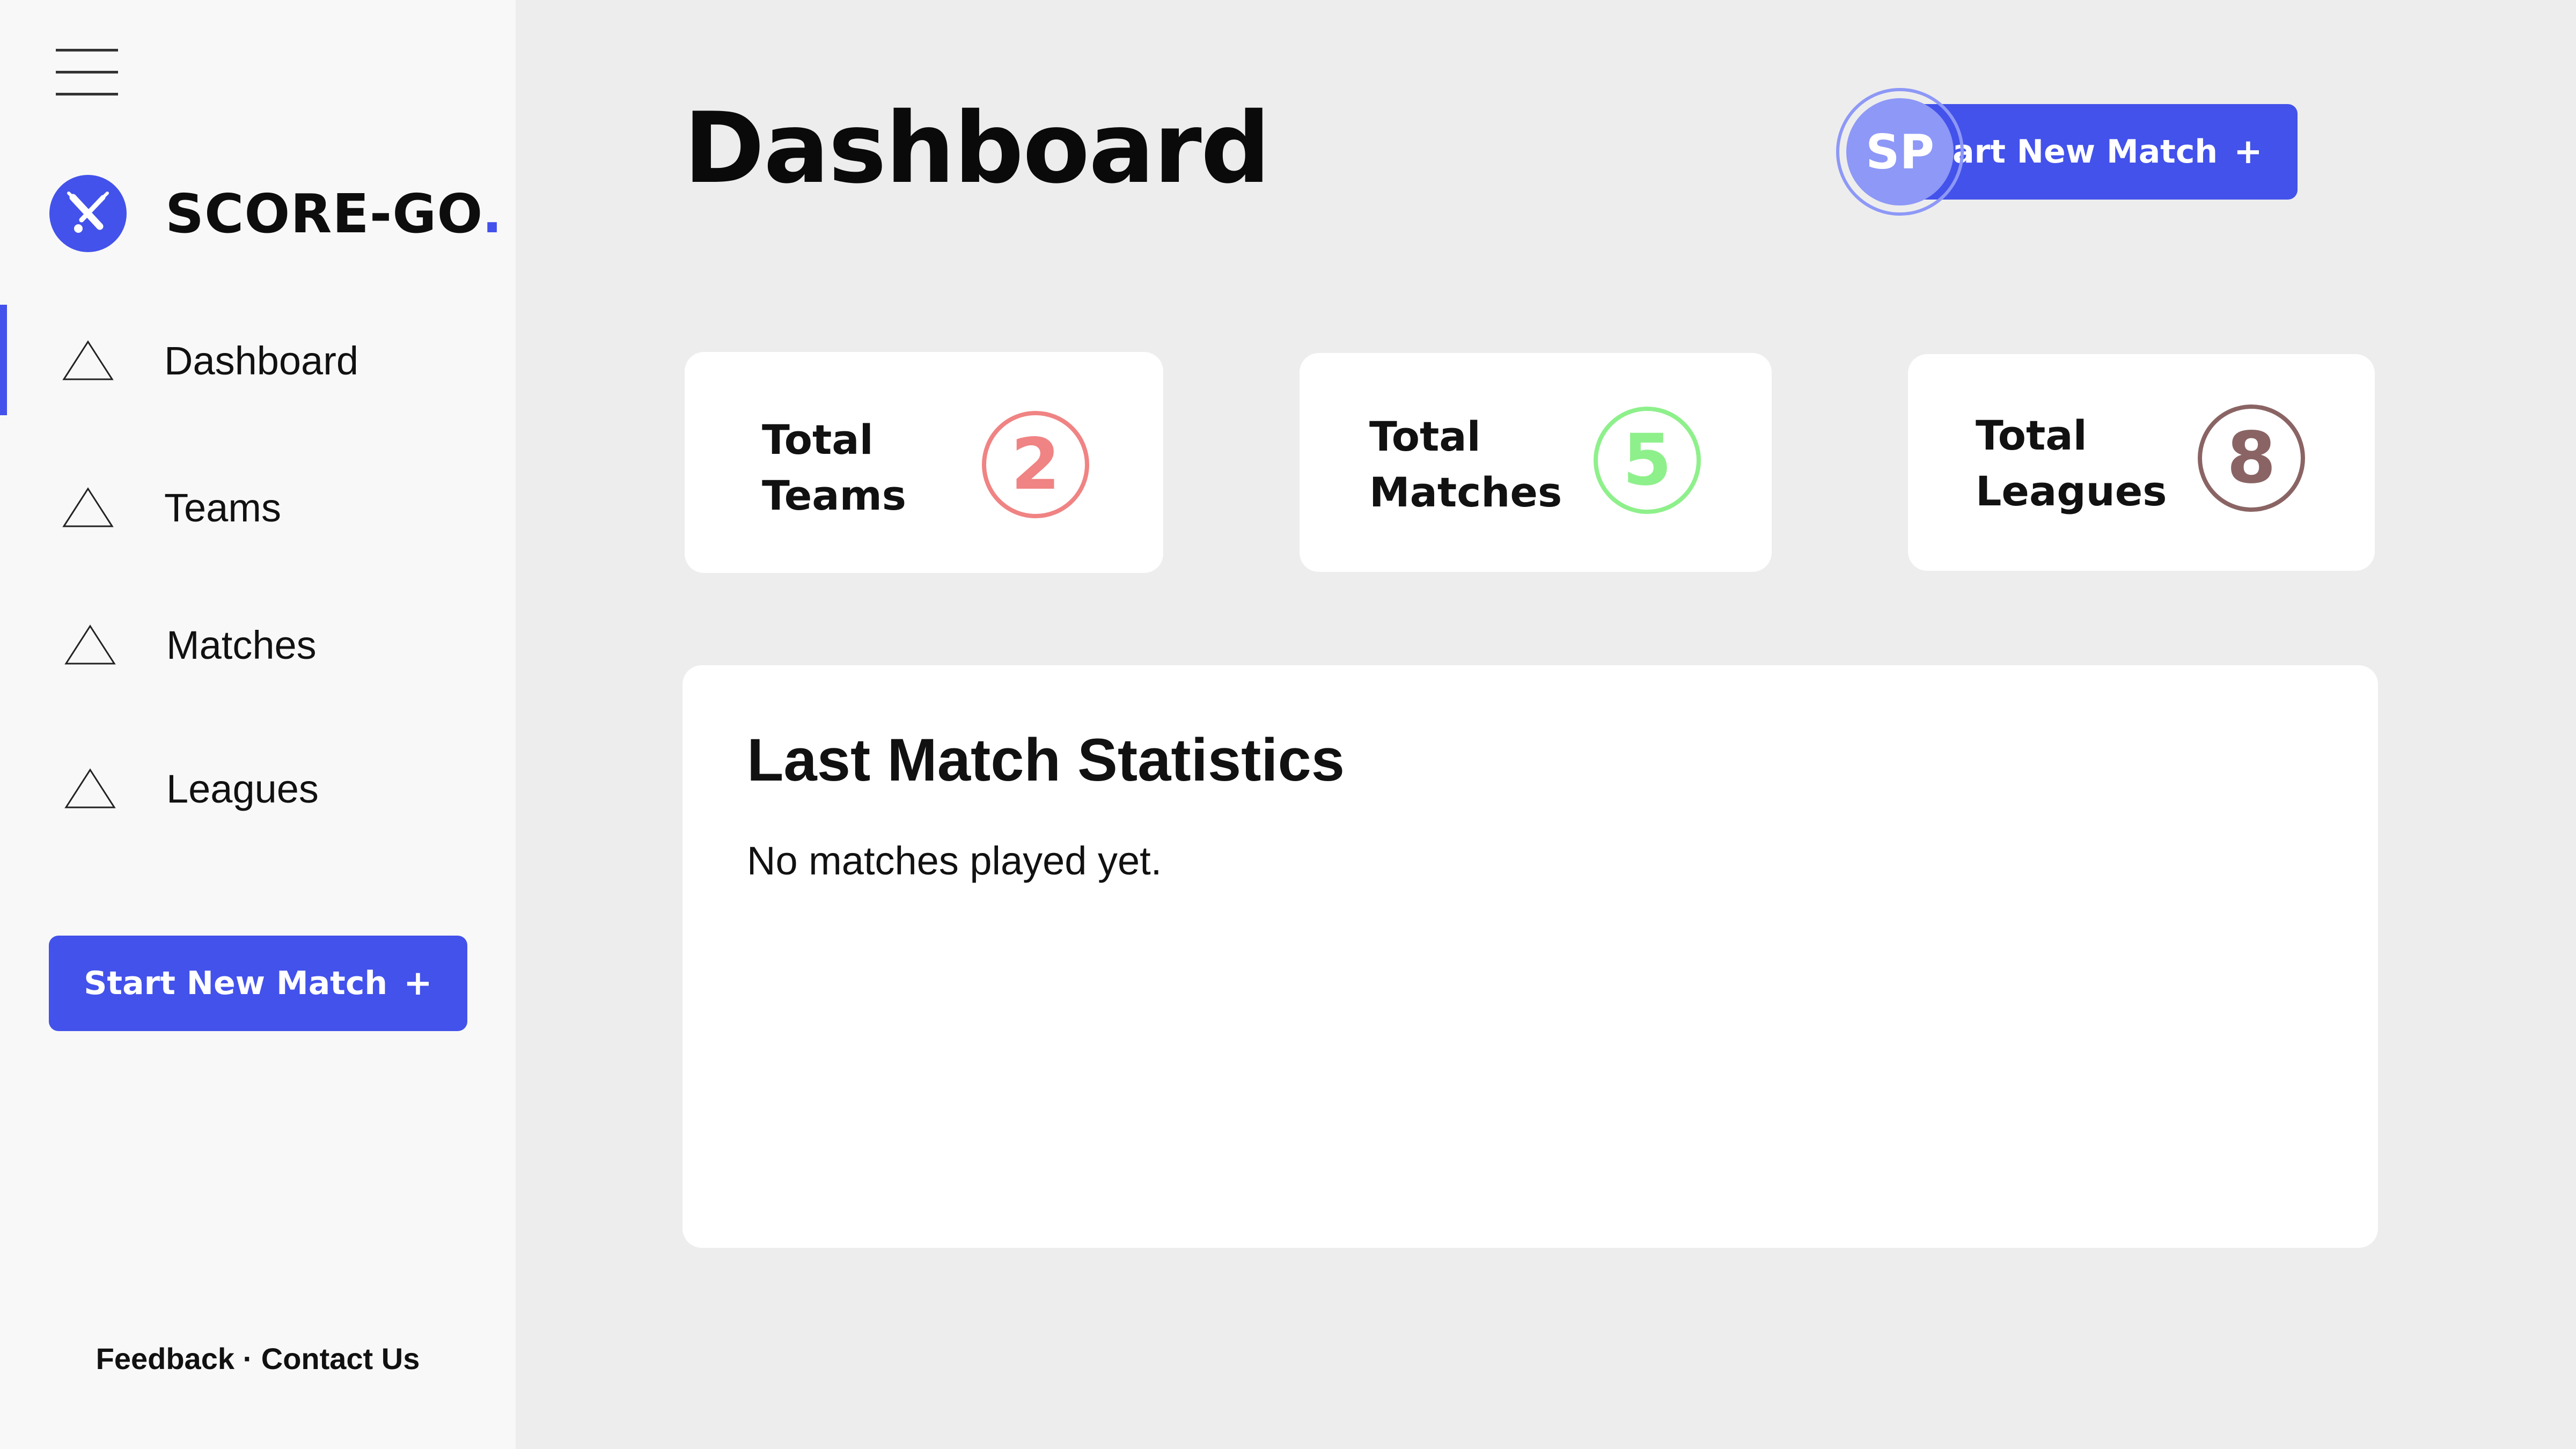 Image resolution: width=2576 pixels, height=1449 pixels. I want to click on stat-value-badge: 5, so click(1647, 460).